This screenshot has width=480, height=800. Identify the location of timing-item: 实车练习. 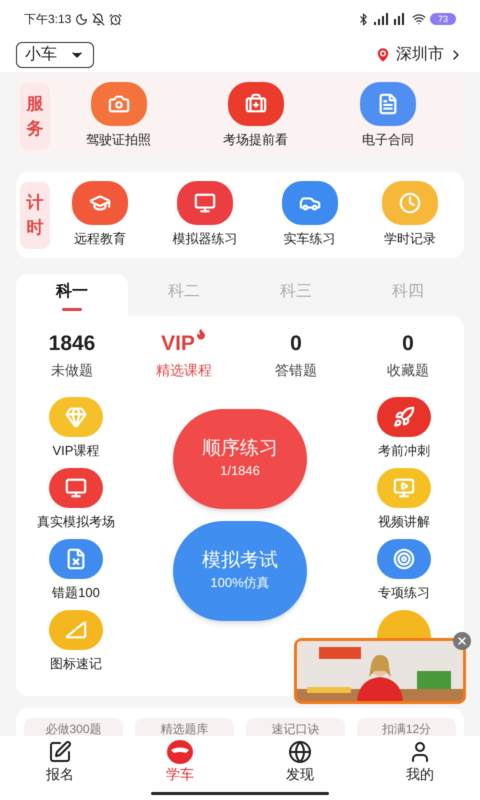
(310, 215).